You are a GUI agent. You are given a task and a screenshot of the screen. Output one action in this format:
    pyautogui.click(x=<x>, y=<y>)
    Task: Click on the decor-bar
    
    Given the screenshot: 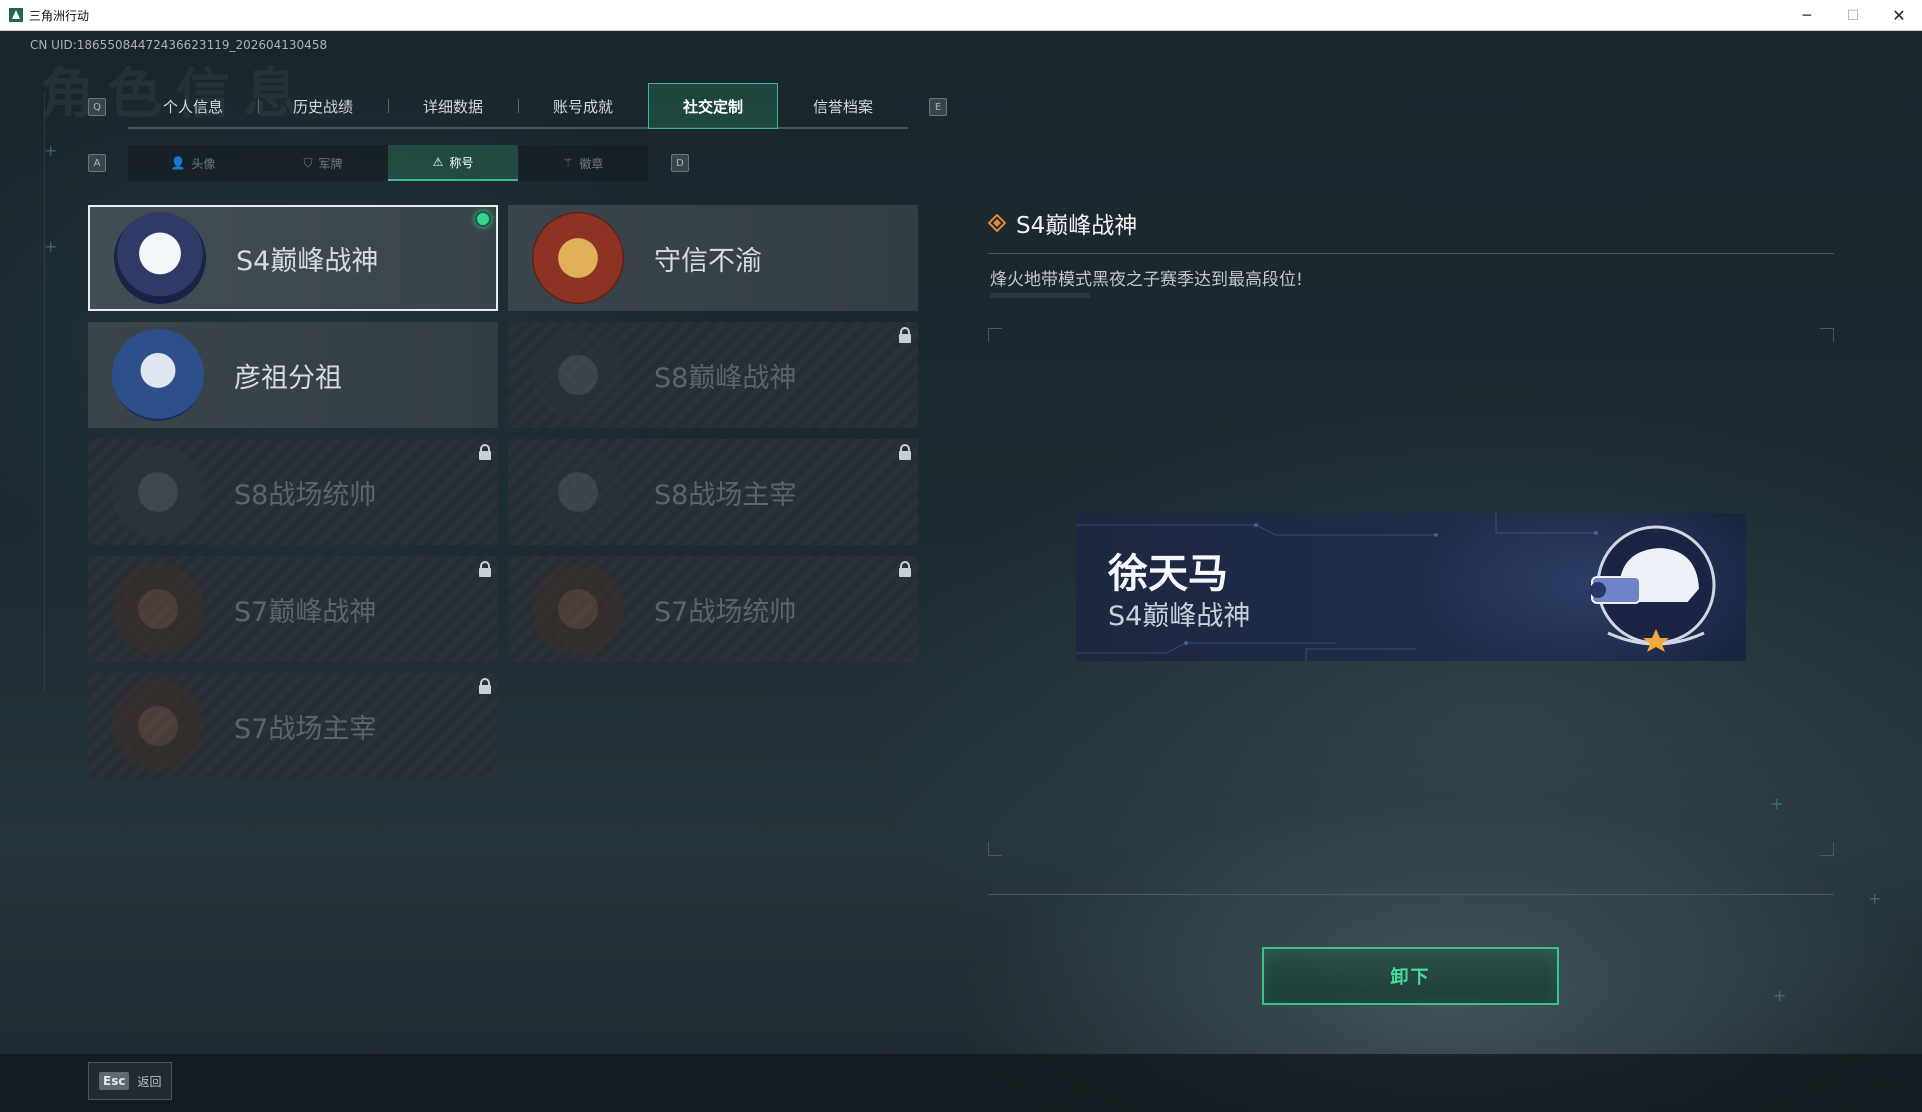 What is the action you would take?
    pyautogui.click(x=1040, y=295)
    